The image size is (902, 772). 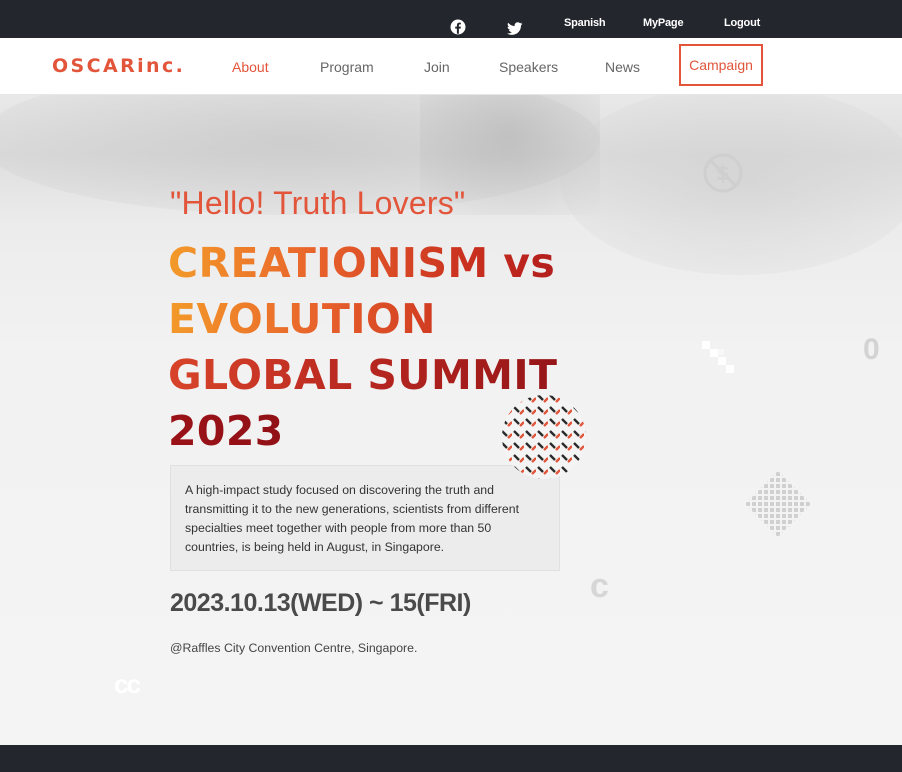 I want to click on event-date: 2023.10.13(WED) ~ 15(FRI), so click(x=320, y=603).